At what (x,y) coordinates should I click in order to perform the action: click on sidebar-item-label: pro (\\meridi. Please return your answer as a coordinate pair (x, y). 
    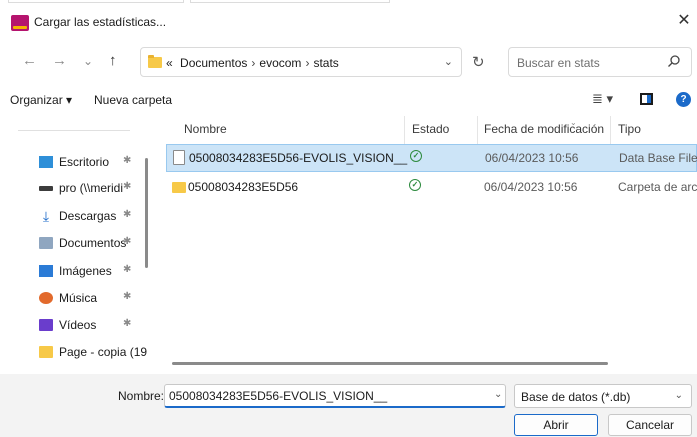
    Looking at the image, I should click on (91, 188).